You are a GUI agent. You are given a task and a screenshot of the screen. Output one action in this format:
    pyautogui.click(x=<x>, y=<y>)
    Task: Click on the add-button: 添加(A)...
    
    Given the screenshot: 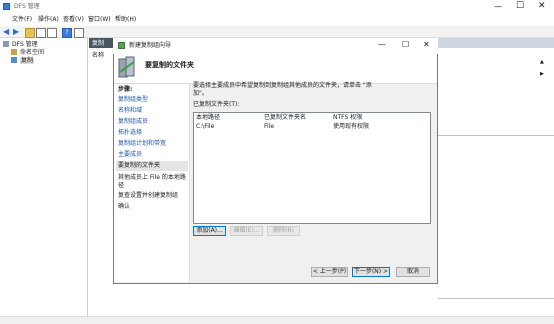 What is the action you would take?
    pyautogui.click(x=209, y=231)
    